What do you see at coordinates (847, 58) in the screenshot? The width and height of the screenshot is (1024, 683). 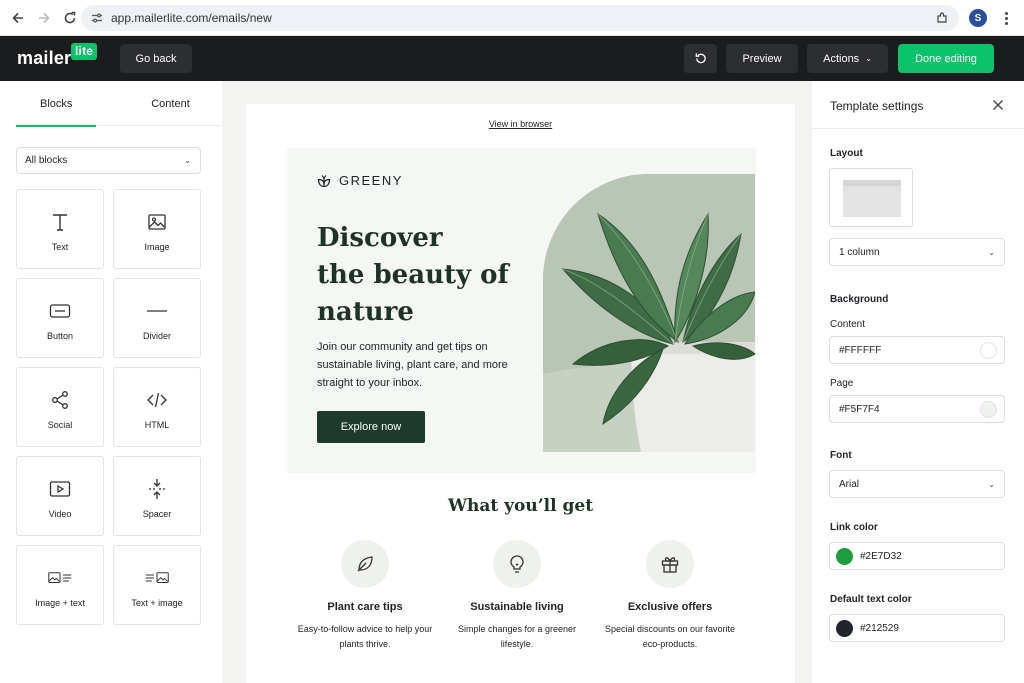 I see `actions-button: Actions ⌄` at bounding box center [847, 58].